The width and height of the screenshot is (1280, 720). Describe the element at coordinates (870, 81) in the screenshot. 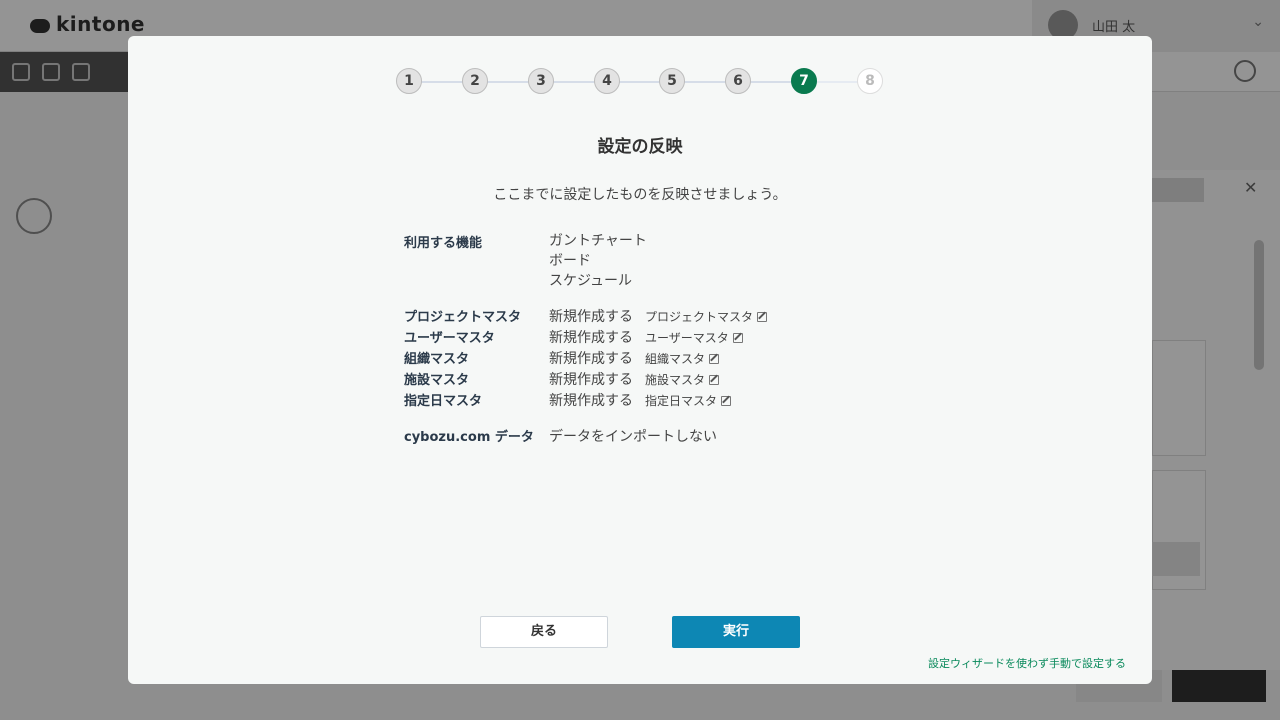

I see `step-8: 8` at that location.